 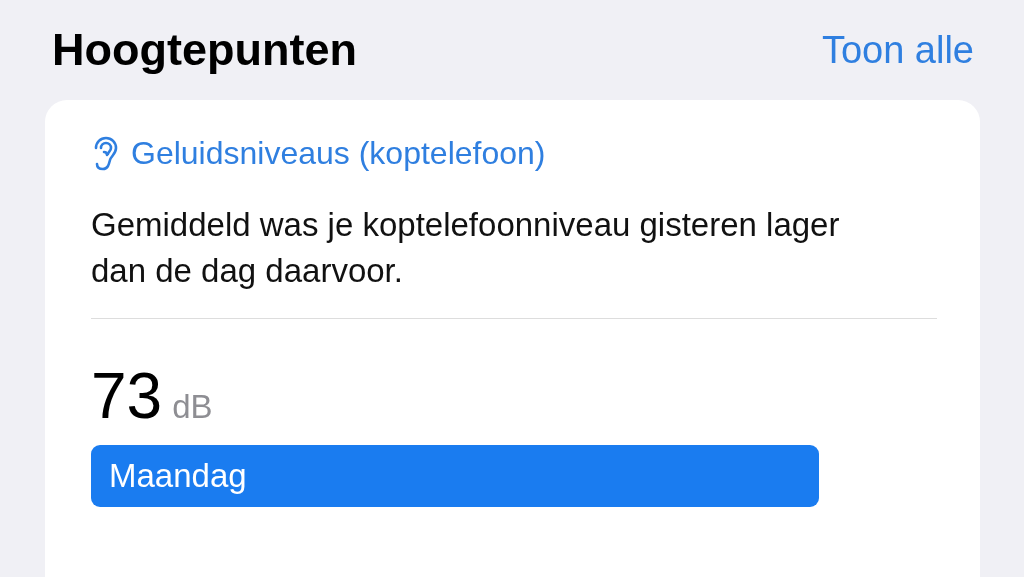 I want to click on summary-text: Gemiddeld was je koptelefoonniveau gisteren lager dan de dag daarvoor., so click(x=466, y=248).